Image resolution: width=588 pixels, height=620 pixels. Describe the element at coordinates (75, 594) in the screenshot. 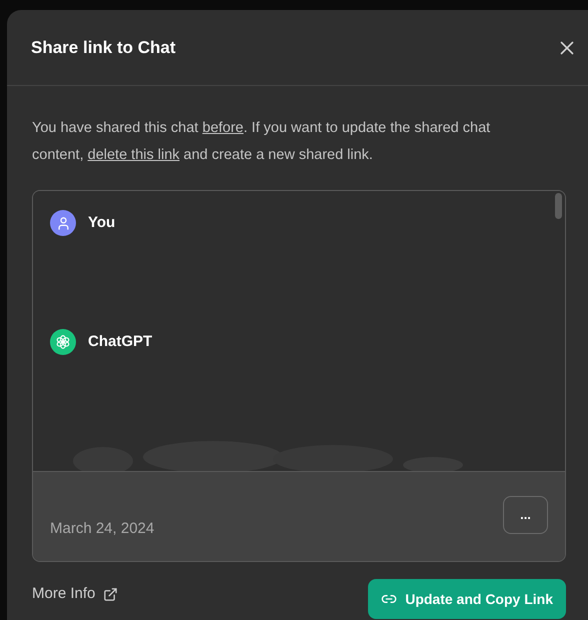

I see `more-info-link: More Info` at that location.